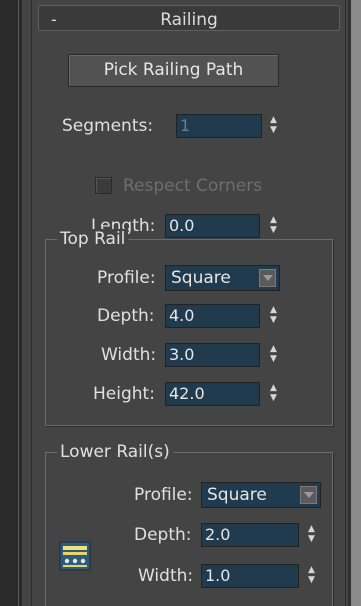 This screenshot has width=361, height=606. Describe the element at coordinates (275, 126) in the screenshot. I see `segments-spinner-icon: ▲ ▼` at that location.